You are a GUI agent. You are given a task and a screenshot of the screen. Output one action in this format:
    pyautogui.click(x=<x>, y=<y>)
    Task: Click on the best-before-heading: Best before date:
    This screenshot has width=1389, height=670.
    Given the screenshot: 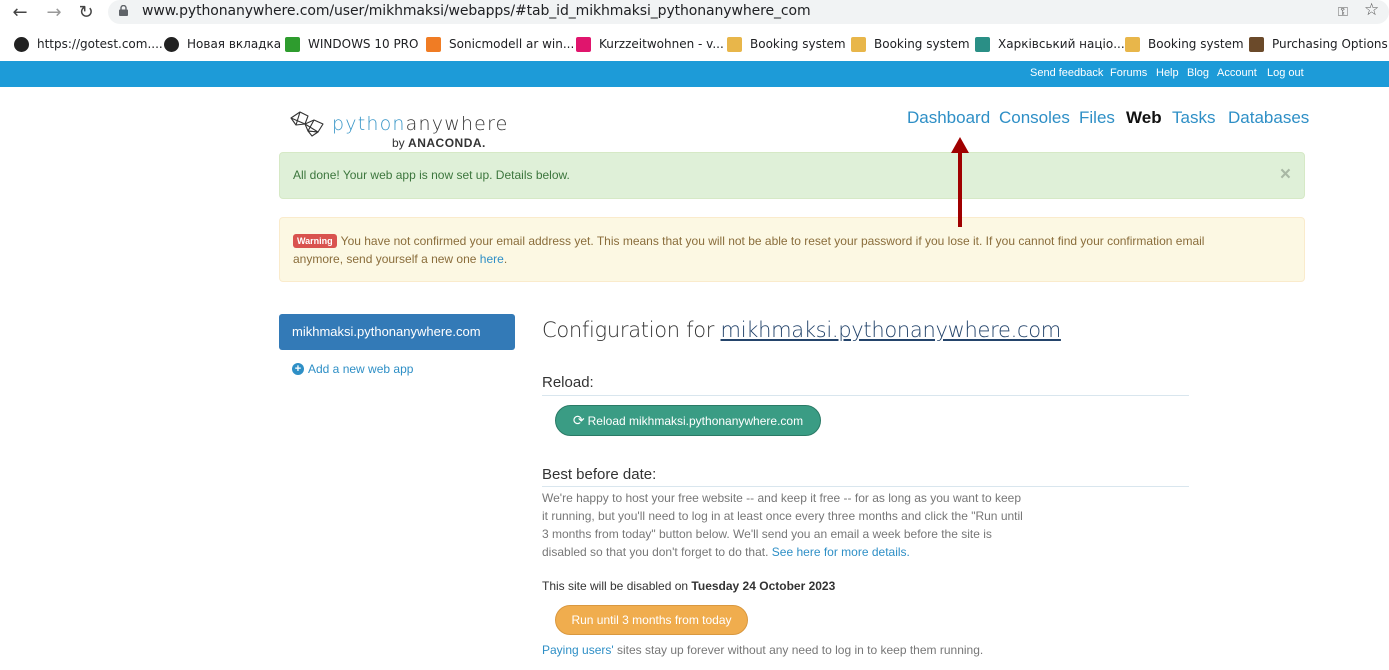 What is the action you would take?
    pyautogui.click(x=599, y=474)
    